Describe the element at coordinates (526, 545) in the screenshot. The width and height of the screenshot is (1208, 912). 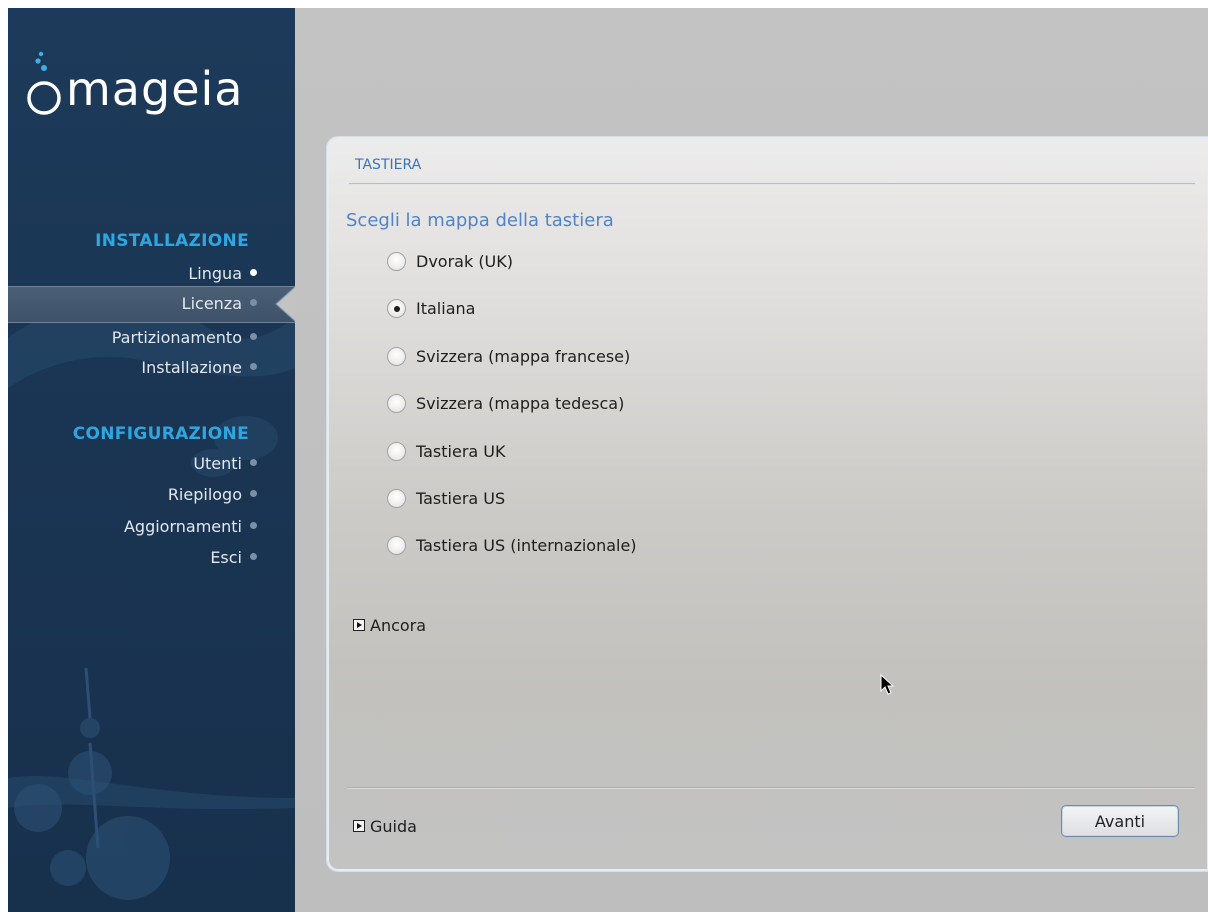
I see `radio-label: Tastiera US (internazionale)` at that location.